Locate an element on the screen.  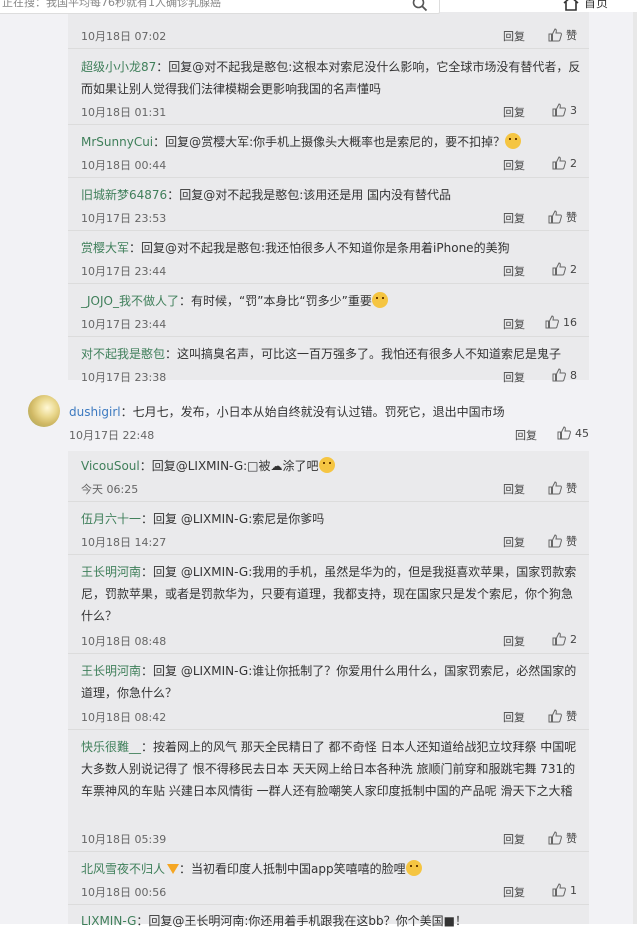
comment-body: ：当初看印度人抵制中国app笑嘻嘻的脸哩 is located at coordinates (292, 869).